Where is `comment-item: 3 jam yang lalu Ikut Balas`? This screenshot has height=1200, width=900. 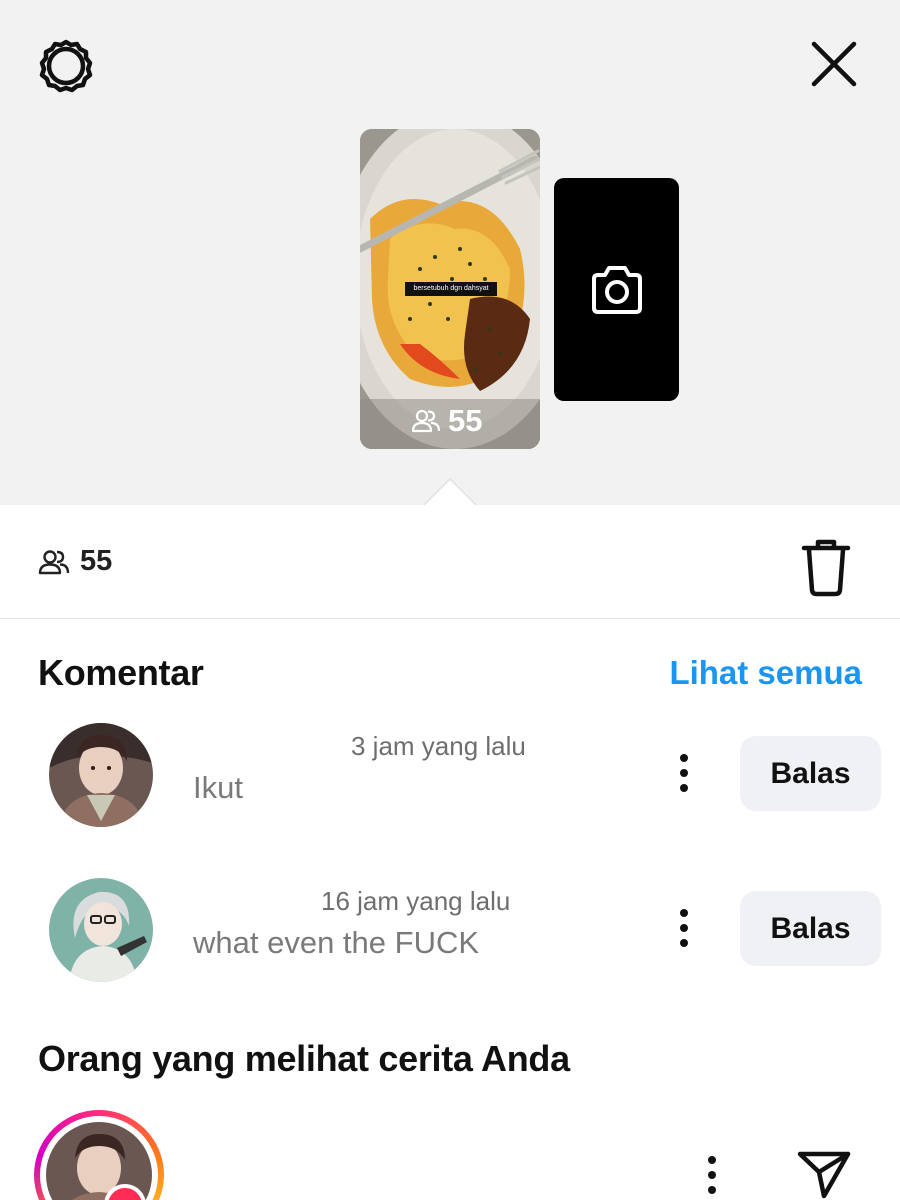 comment-item: 3 jam yang lalu Ikut Balas is located at coordinates (450, 778).